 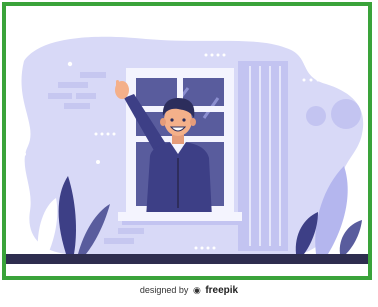 What do you see at coordinates (193, 122) in the screenshot?
I see `ear-right` at bounding box center [193, 122].